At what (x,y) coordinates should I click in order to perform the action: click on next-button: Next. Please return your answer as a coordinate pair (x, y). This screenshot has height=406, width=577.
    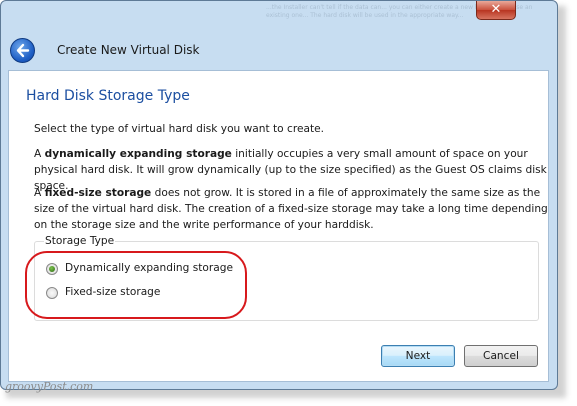
    Looking at the image, I should click on (418, 356).